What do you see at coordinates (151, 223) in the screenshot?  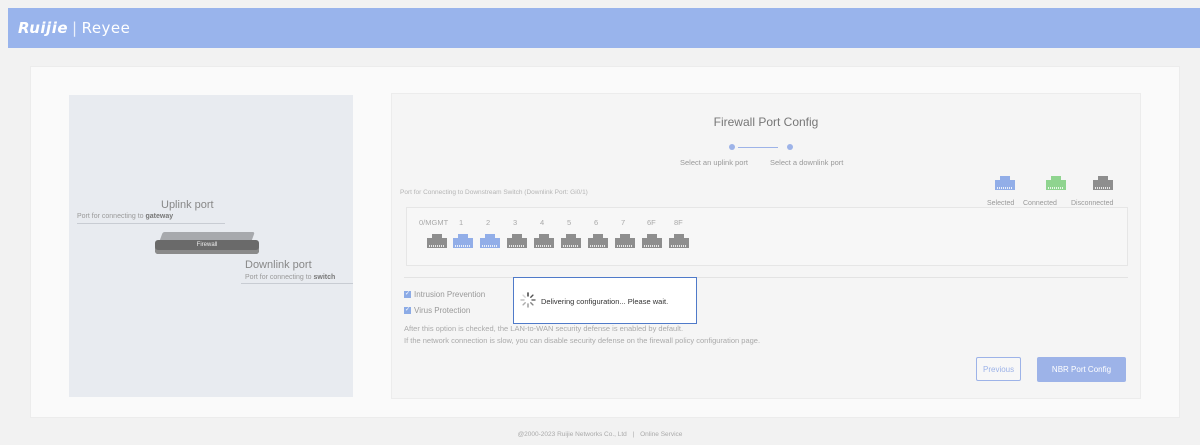 I see `uplink-line` at bounding box center [151, 223].